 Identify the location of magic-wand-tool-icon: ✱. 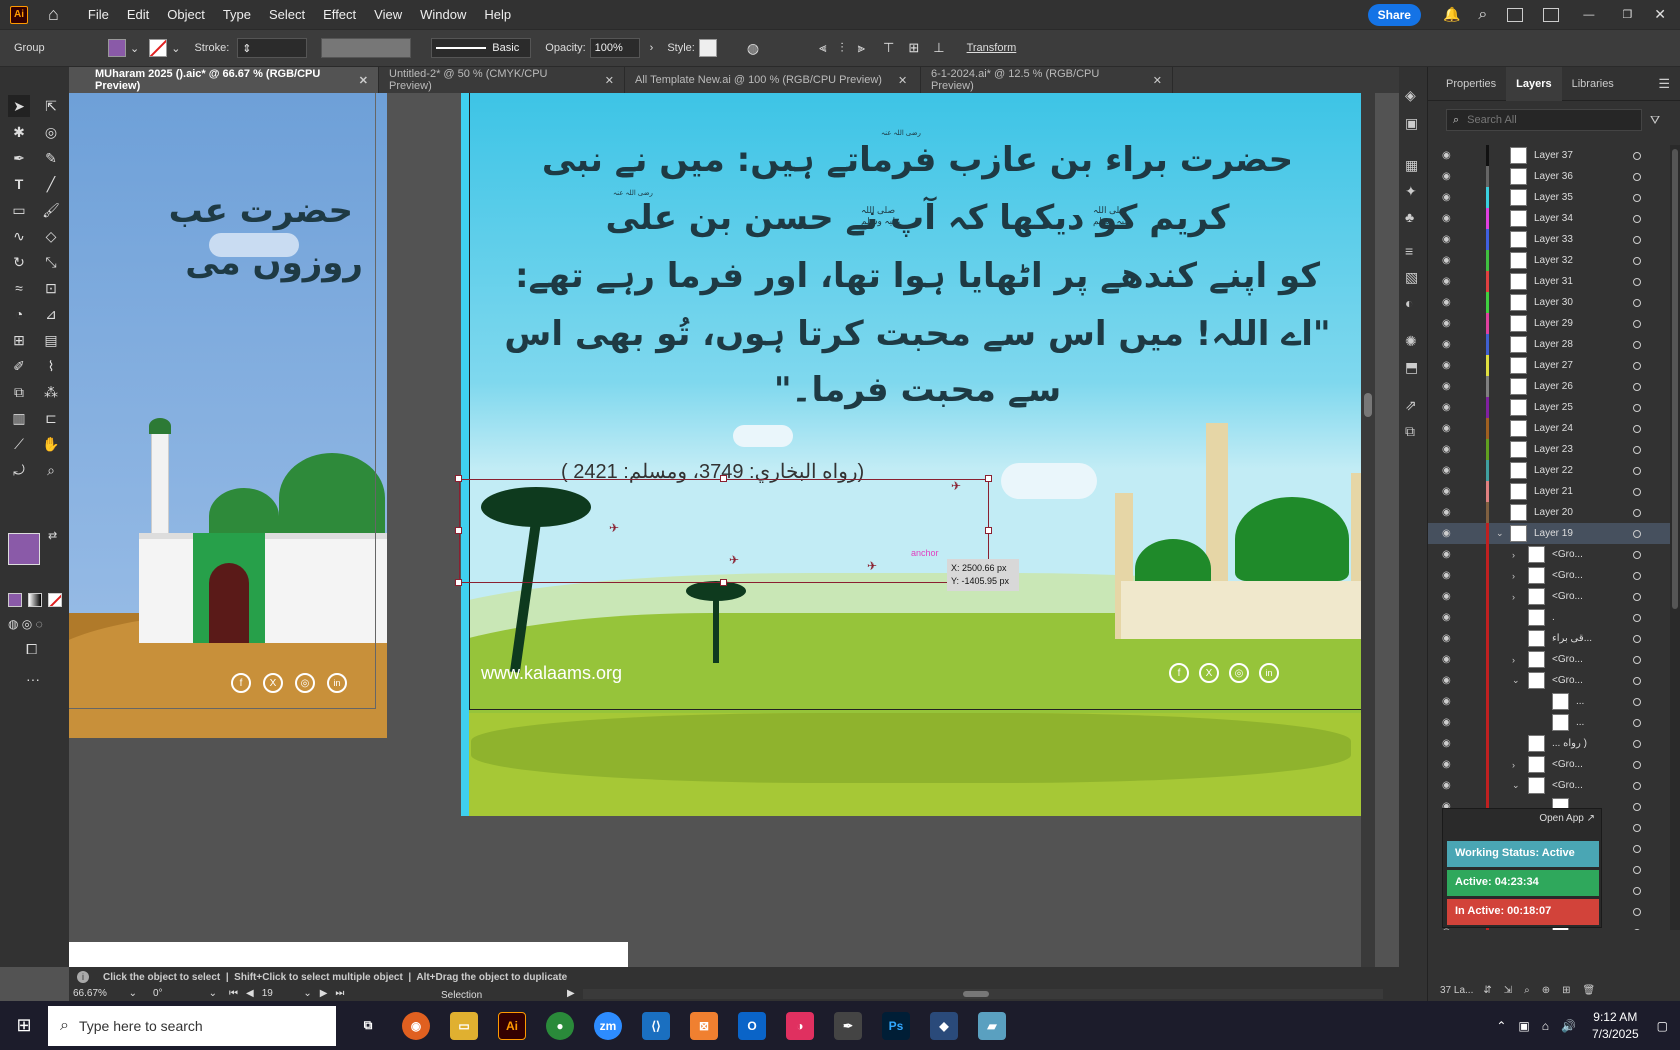
(19, 132).